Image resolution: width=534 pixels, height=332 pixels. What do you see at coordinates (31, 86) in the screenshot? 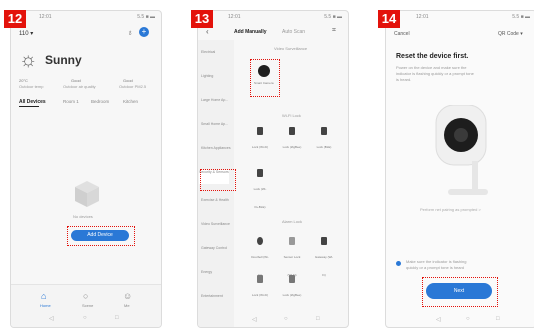
I see `weather-label: Outdoor temp` at bounding box center [31, 86].